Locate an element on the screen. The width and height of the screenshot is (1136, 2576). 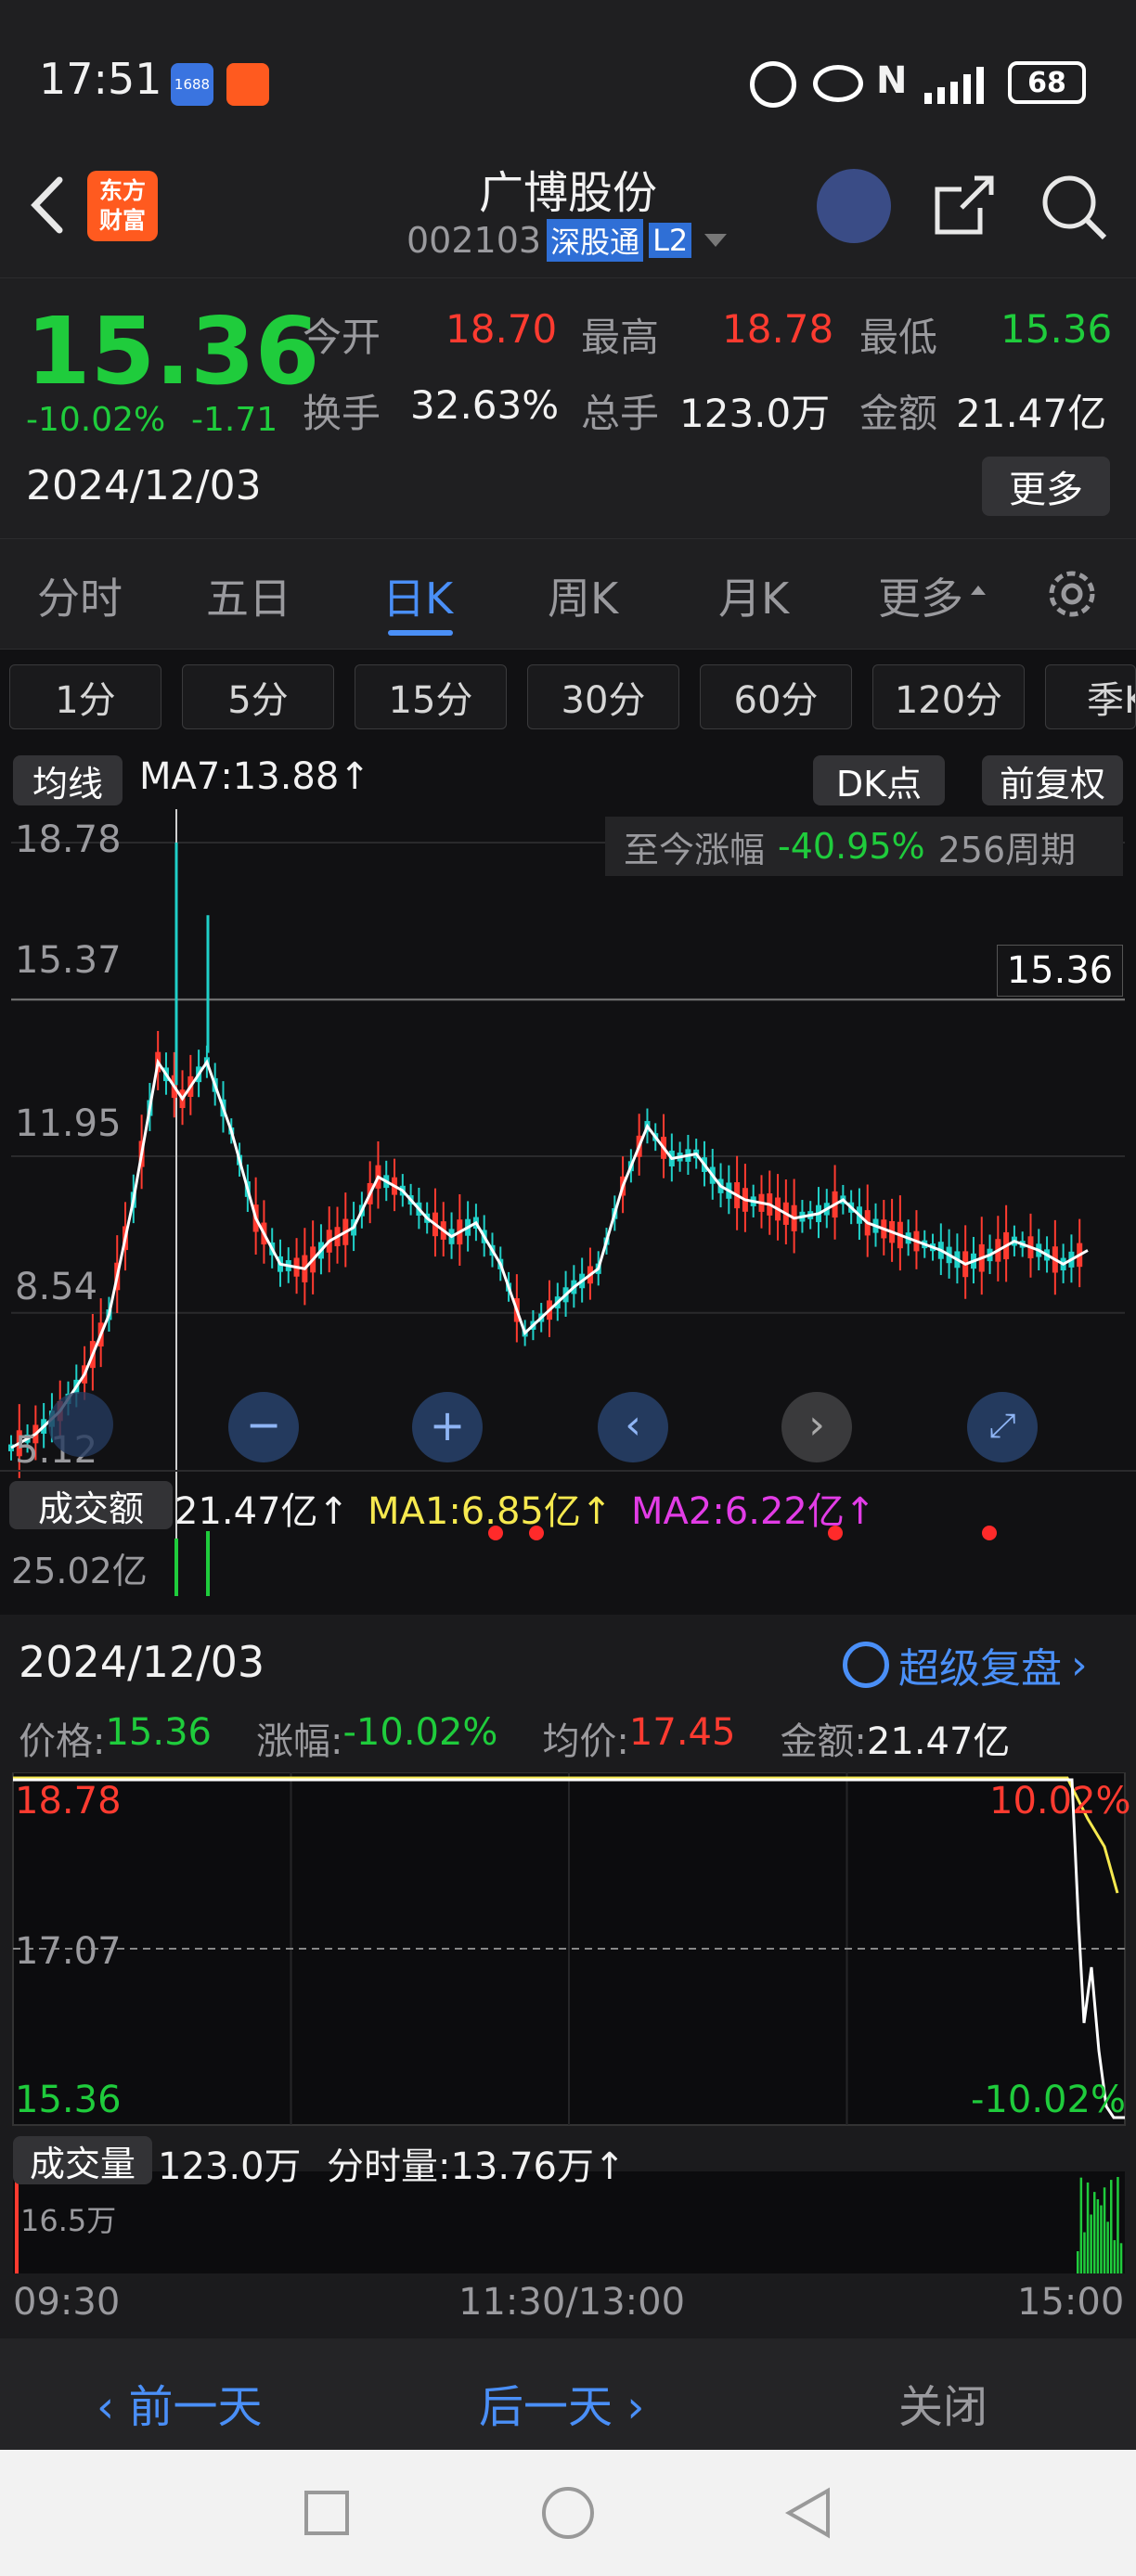
volume-ma1: MA1:6.85亿↑ is located at coordinates (490, 1511).